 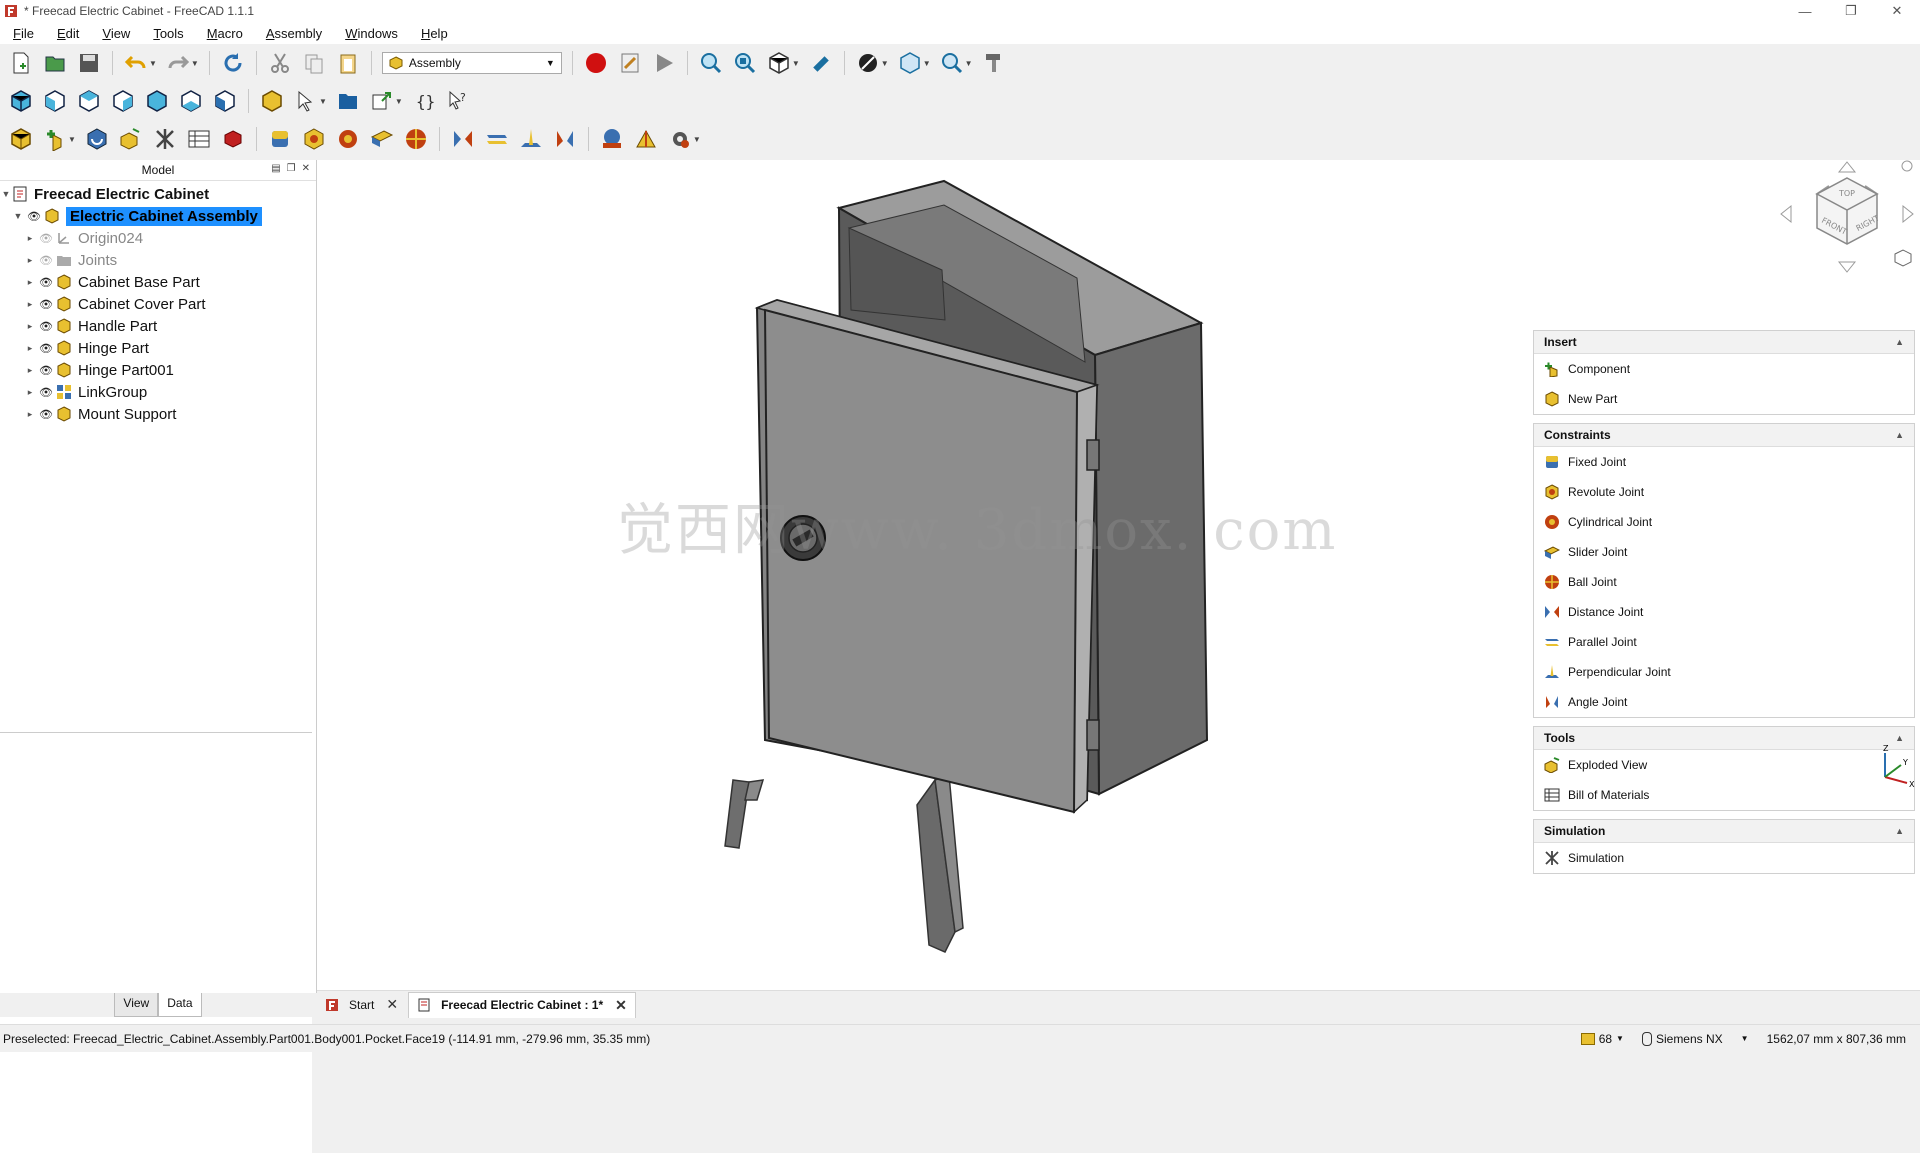 What do you see at coordinates (348, 63) in the screenshot?
I see `paste-button` at bounding box center [348, 63].